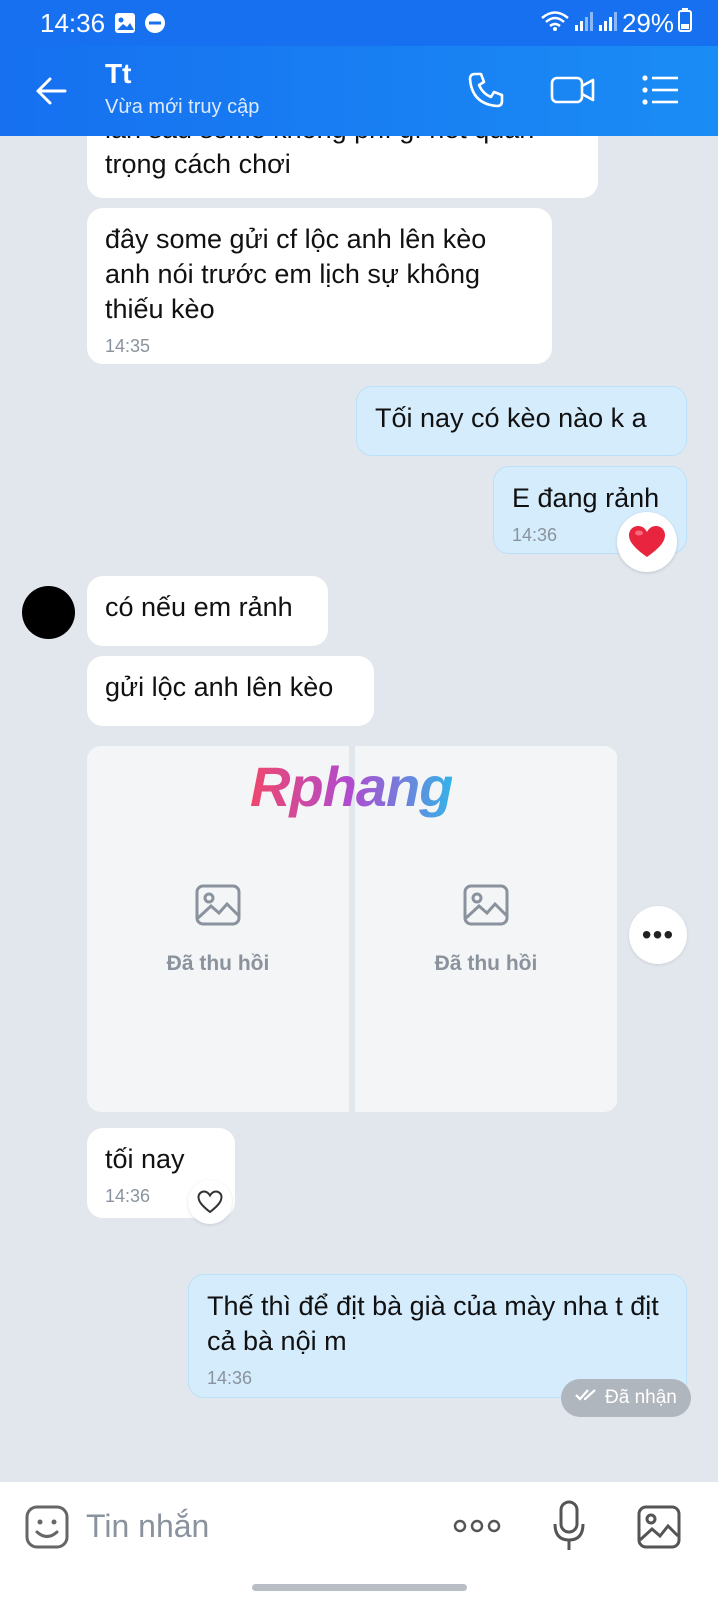 This screenshot has height=1600, width=718. I want to click on incoming-message: gửi lộc anh lên kèo, so click(230, 691).